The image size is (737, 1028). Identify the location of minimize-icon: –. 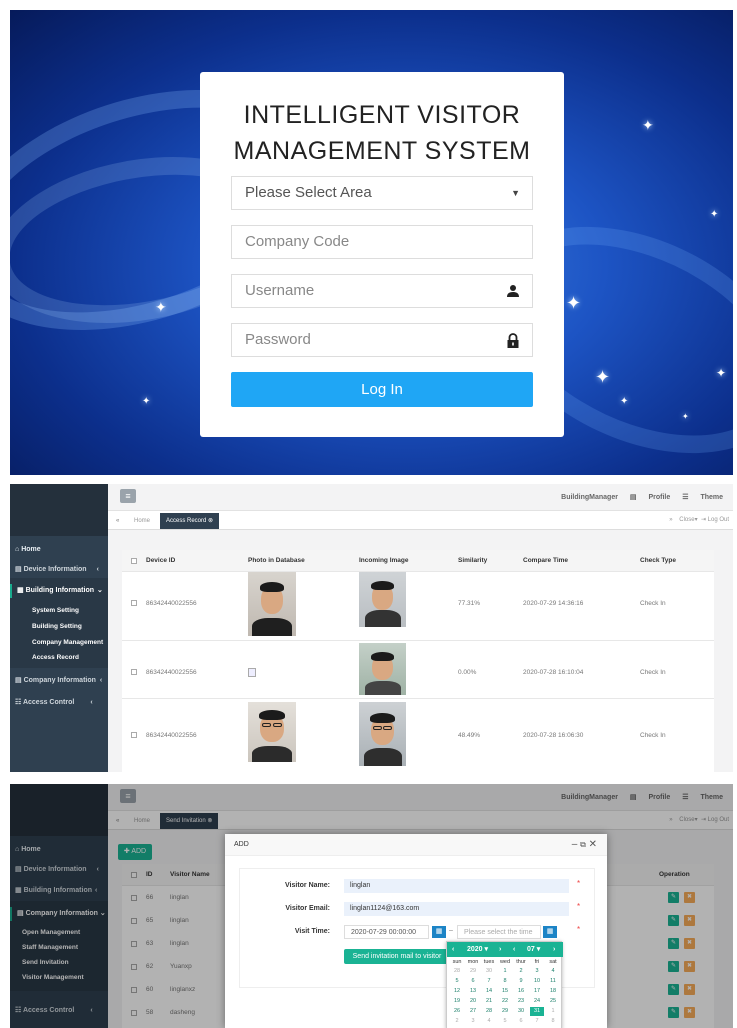
(575, 844).